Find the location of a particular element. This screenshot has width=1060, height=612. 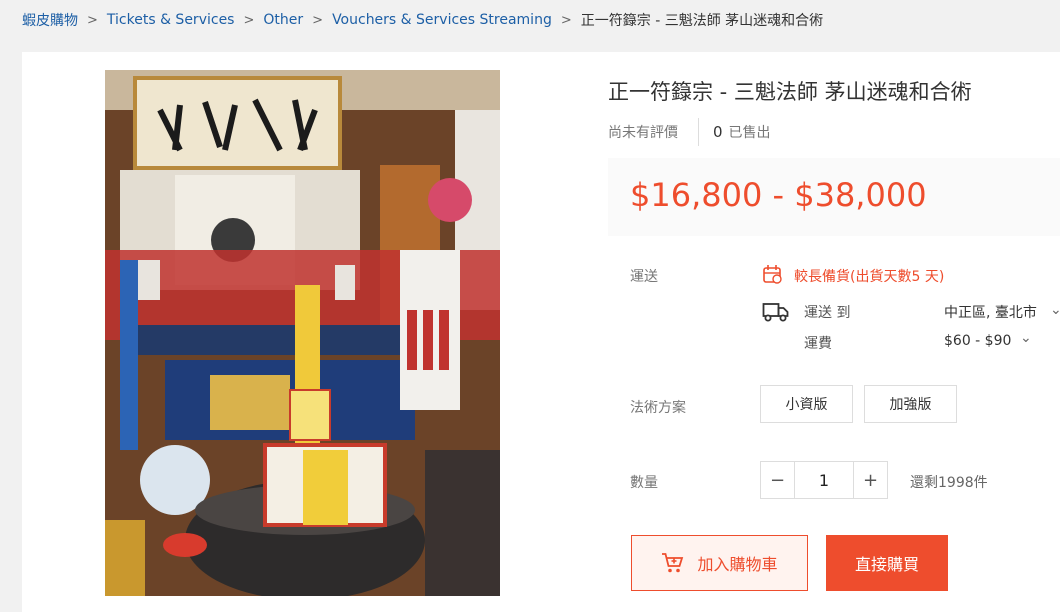

product-title: 正一符籙宗 - 三魁法師 茅山迷魂和合術 is located at coordinates (790, 92).